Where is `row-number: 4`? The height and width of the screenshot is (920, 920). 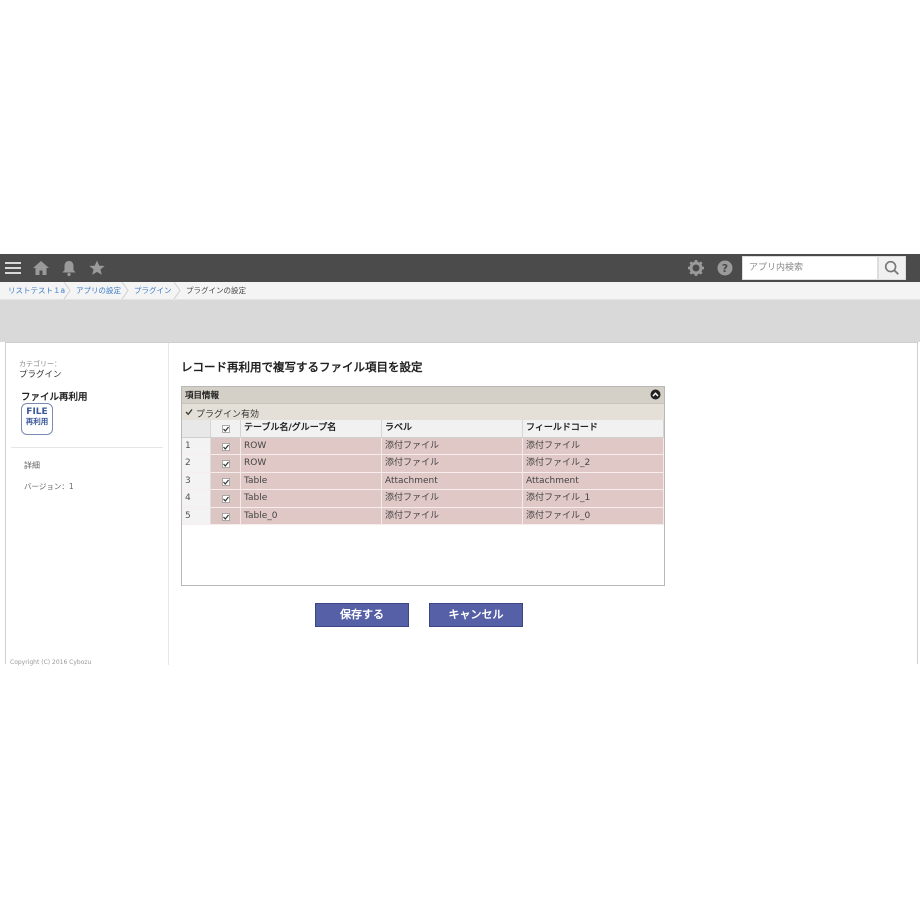
row-number: 4 is located at coordinates (196, 499).